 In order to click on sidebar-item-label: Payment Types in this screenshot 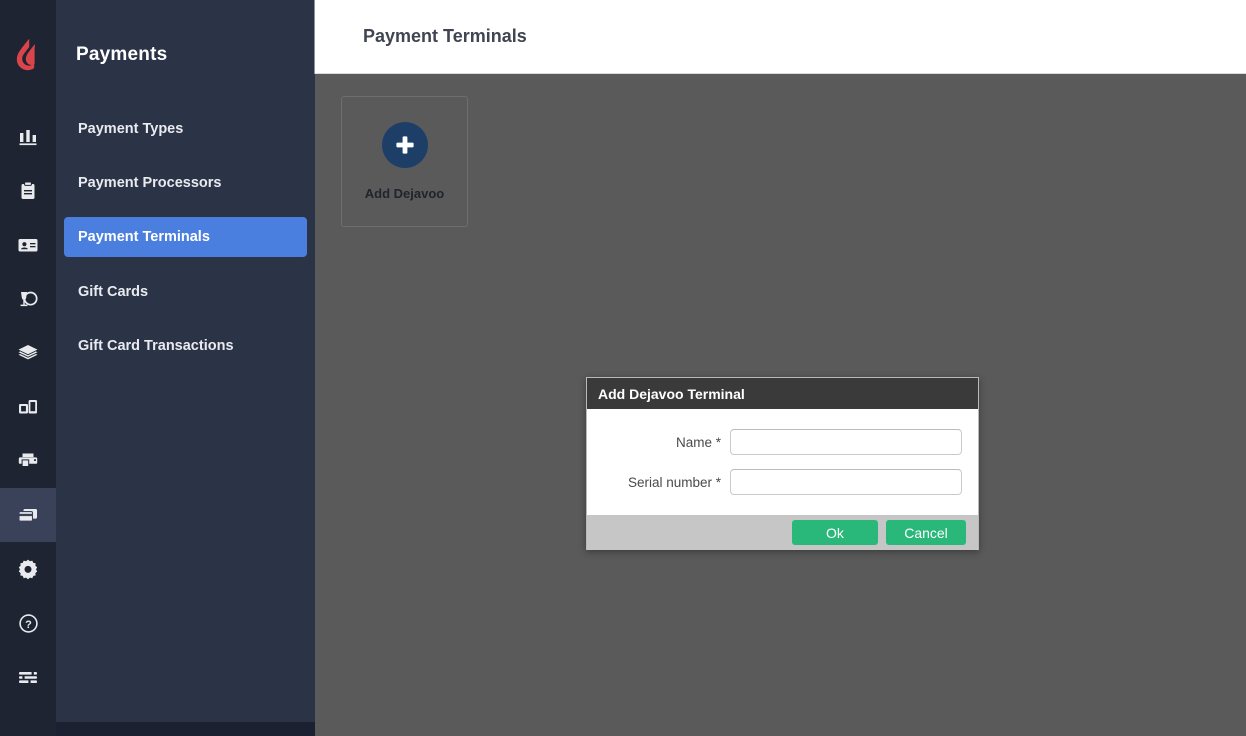, I will do `click(131, 129)`.